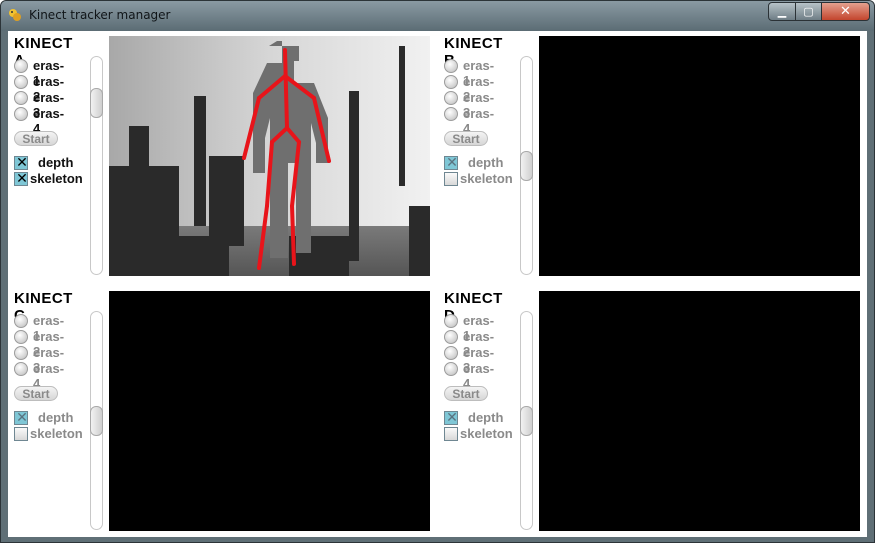  I want to click on minimize-button: ▁, so click(782, 11).